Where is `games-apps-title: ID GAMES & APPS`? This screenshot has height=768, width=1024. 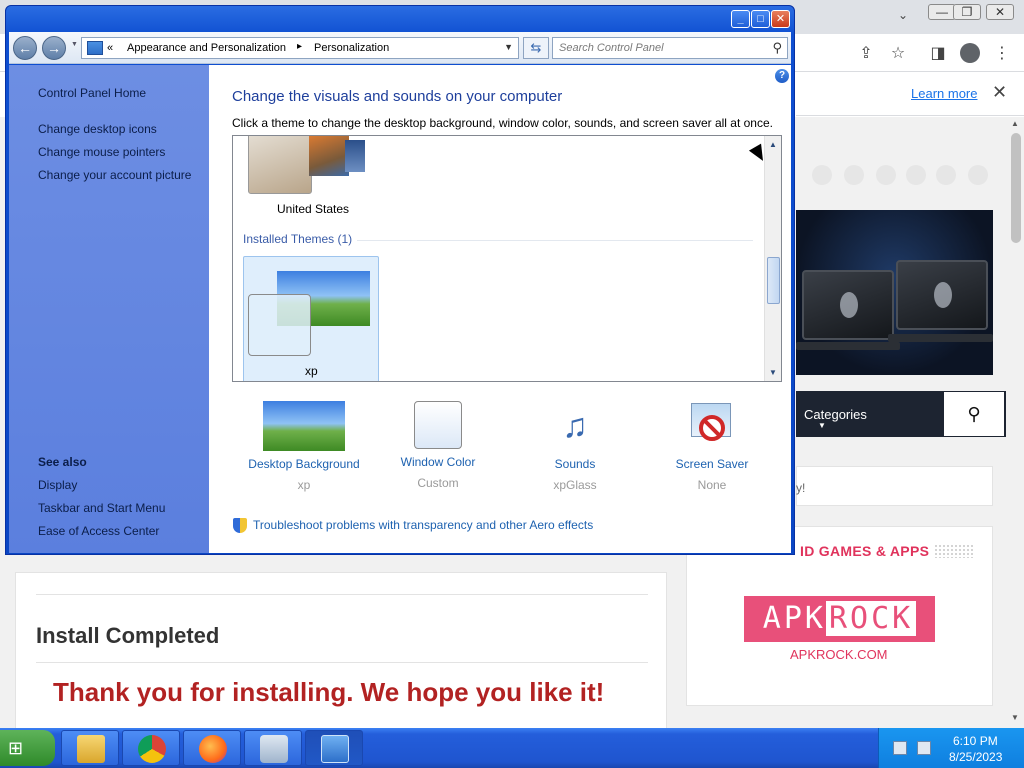 games-apps-title: ID GAMES & APPS is located at coordinates (865, 551).